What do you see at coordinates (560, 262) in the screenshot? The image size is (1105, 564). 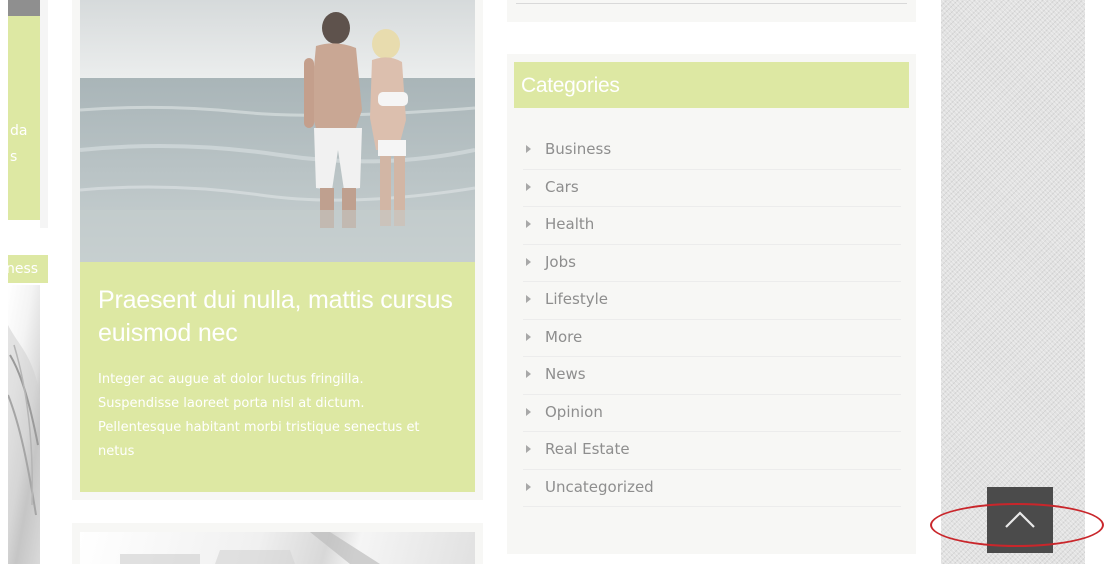 I see `category-link: Jobs` at bounding box center [560, 262].